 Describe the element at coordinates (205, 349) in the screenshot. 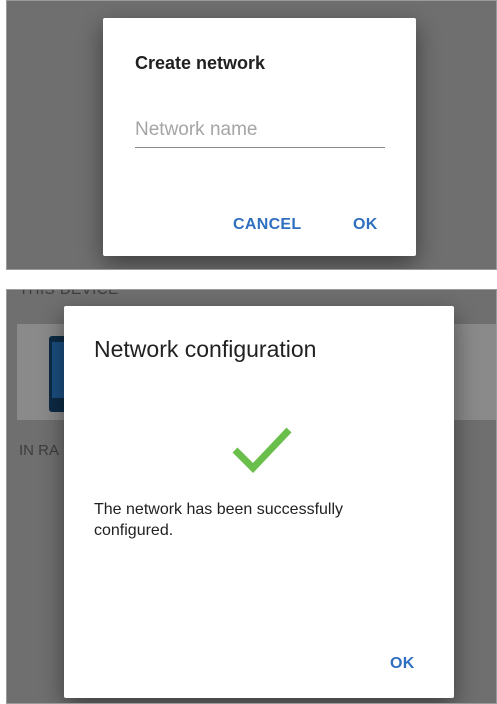

I see `dialog-title: Network configuration` at that location.